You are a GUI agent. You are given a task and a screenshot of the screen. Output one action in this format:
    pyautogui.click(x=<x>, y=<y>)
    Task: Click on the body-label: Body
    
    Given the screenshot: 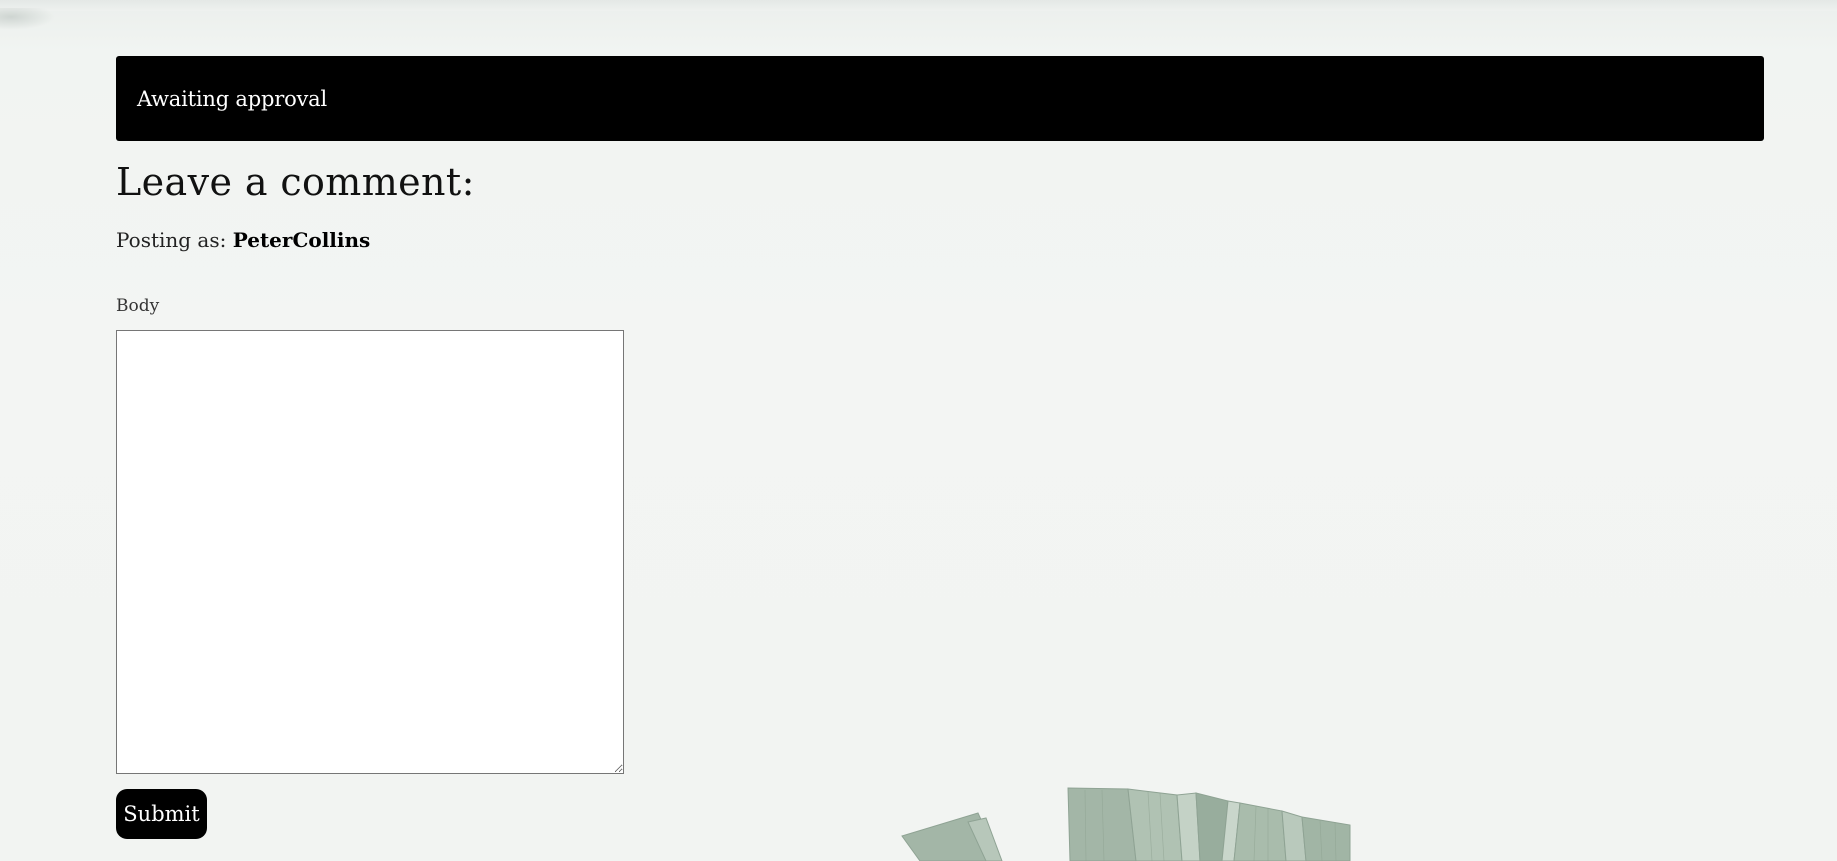 What is the action you would take?
    pyautogui.click(x=138, y=306)
    